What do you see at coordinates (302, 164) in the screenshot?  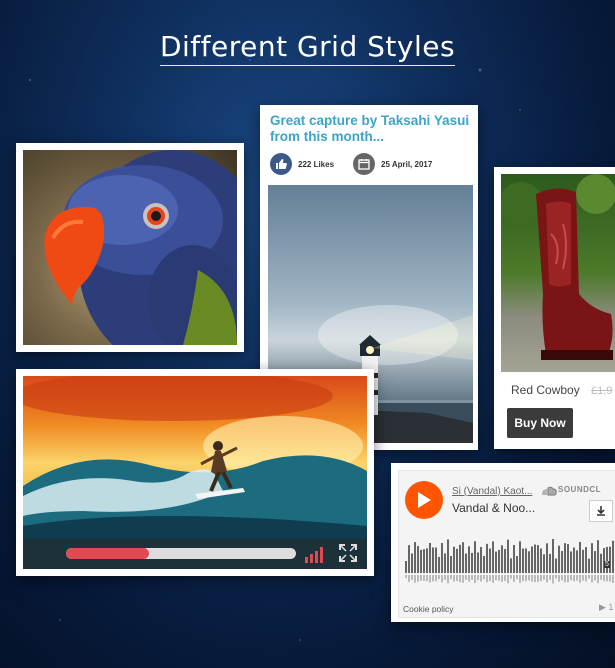 I see `likes-meta: 222 Likes` at bounding box center [302, 164].